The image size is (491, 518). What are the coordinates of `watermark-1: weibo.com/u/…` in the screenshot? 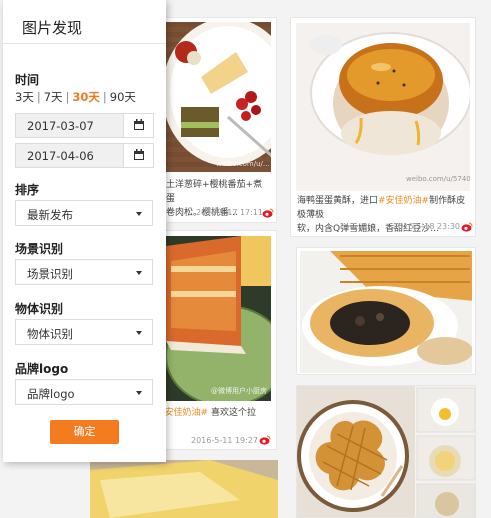 It's located at (243, 164).